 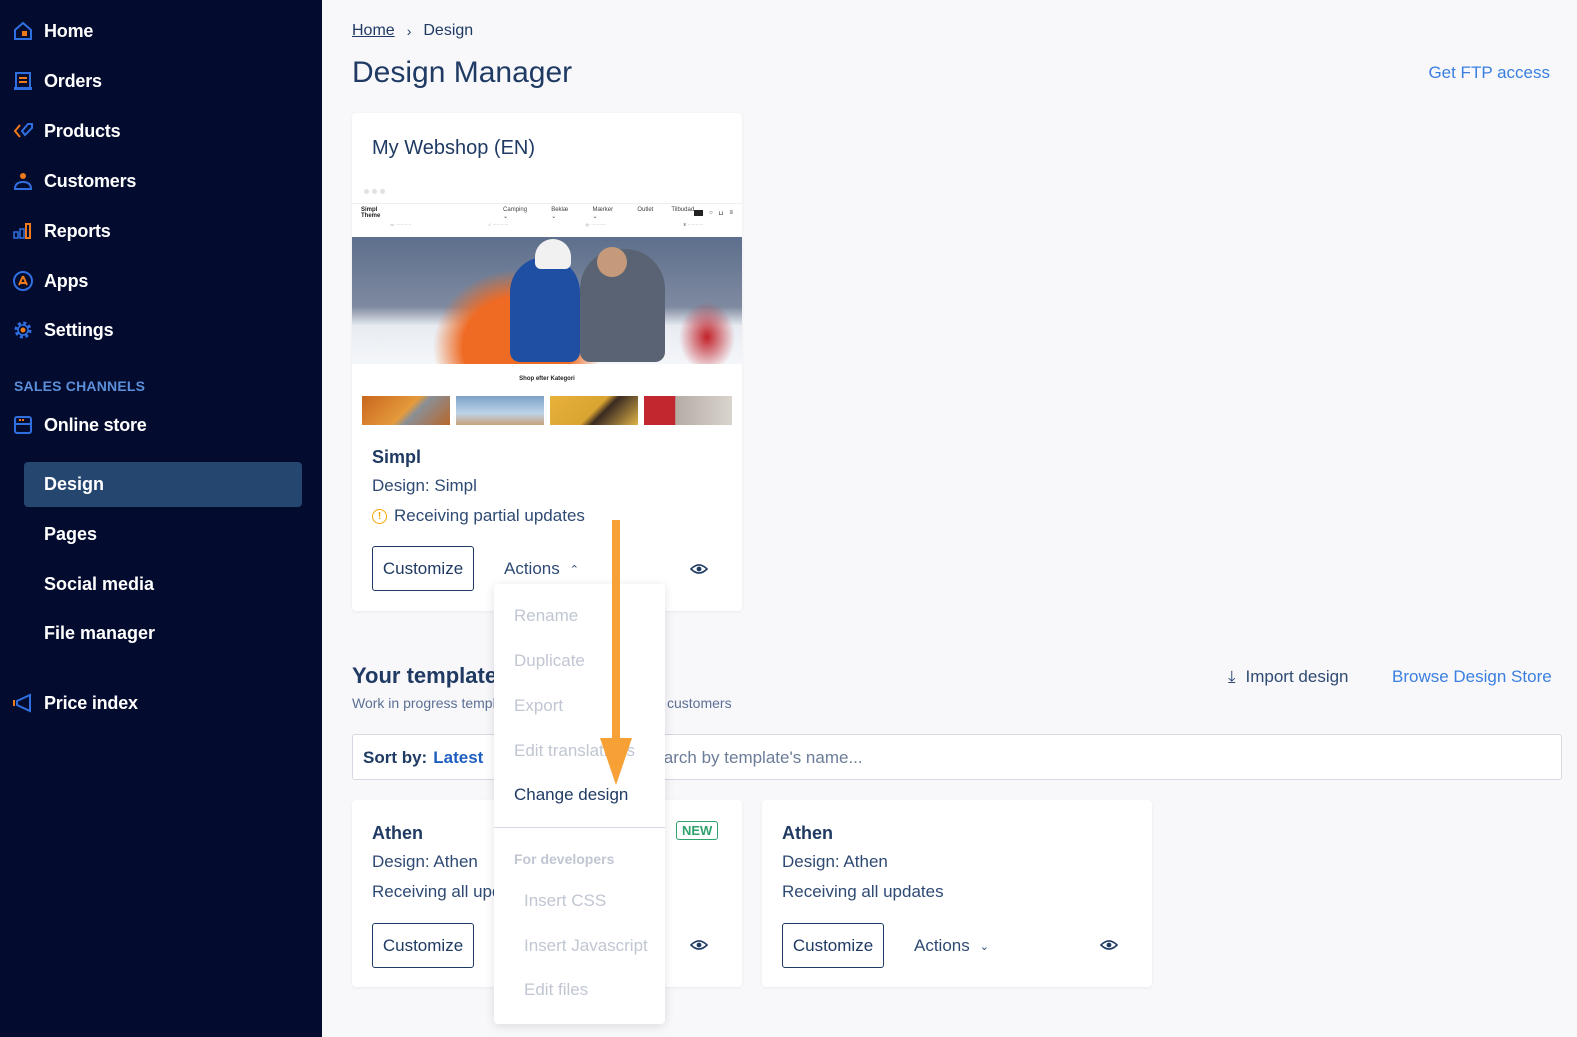 What do you see at coordinates (163, 633) in the screenshot?
I see `sidebar-subitem-file-manager: File manager` at bounding box center [163, 633].